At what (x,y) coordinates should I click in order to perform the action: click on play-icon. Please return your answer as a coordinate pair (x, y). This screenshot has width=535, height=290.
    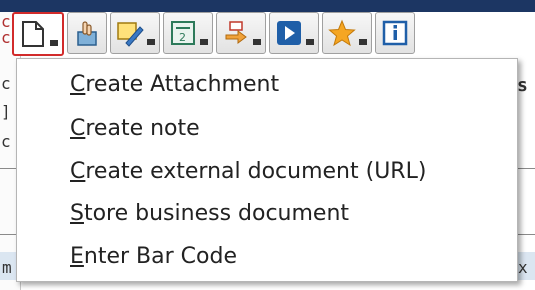
    Looking at the image, I should click on (289, 33).